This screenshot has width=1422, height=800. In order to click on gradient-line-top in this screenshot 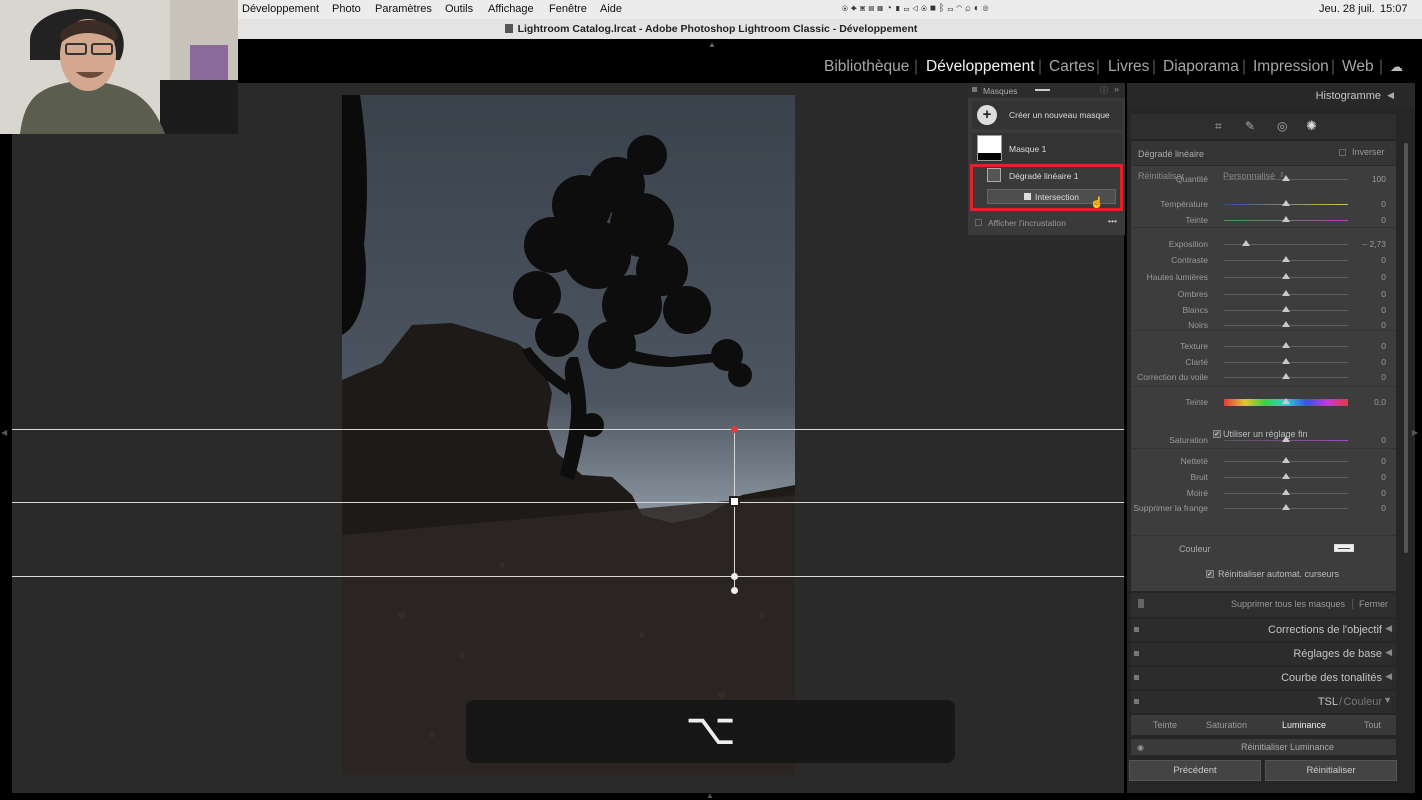, I will do `click(568, 429)`.